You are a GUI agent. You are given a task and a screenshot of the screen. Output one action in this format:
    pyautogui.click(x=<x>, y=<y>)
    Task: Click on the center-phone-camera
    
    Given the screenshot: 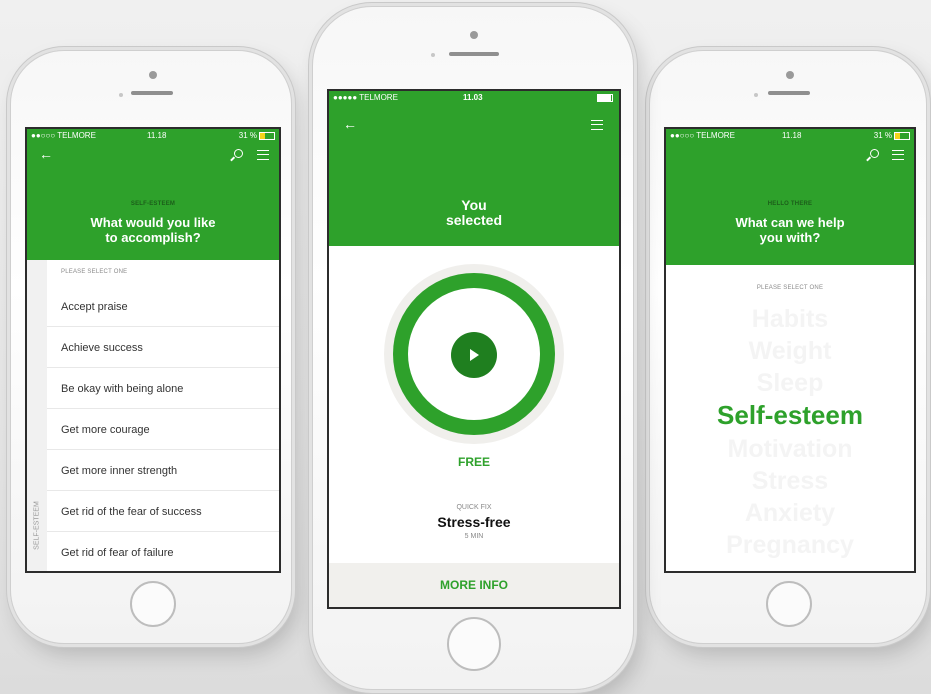 What is the action you would take?
    pyautogui.click(x=474, y=35)
    